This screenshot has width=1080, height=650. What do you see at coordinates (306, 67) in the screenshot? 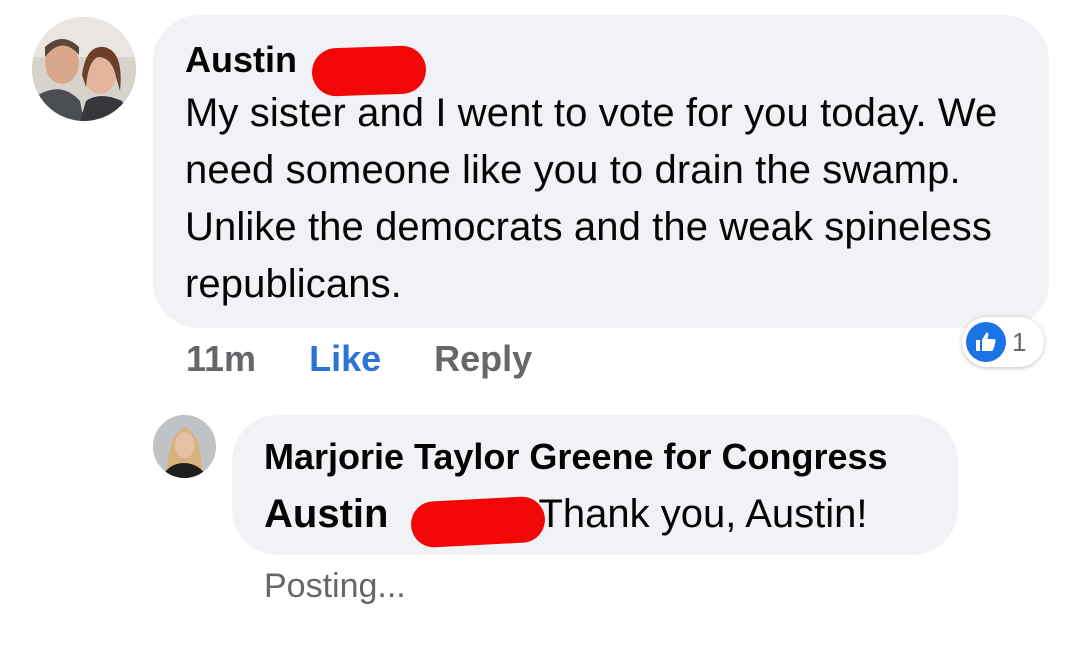
I see `comment-author: Austin` at bounding box center [306, 67].